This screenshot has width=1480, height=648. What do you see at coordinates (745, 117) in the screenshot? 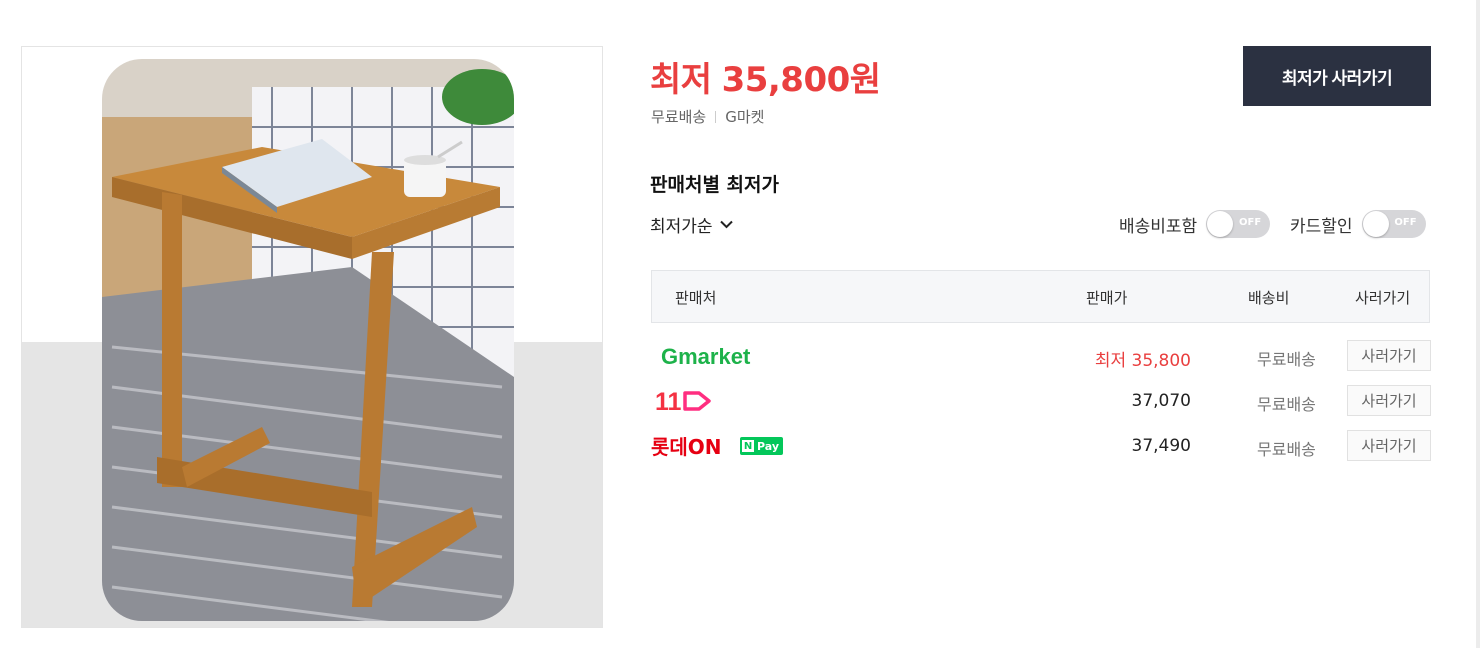
I see `store-name: G마켓` at bounding box center [745, 117].